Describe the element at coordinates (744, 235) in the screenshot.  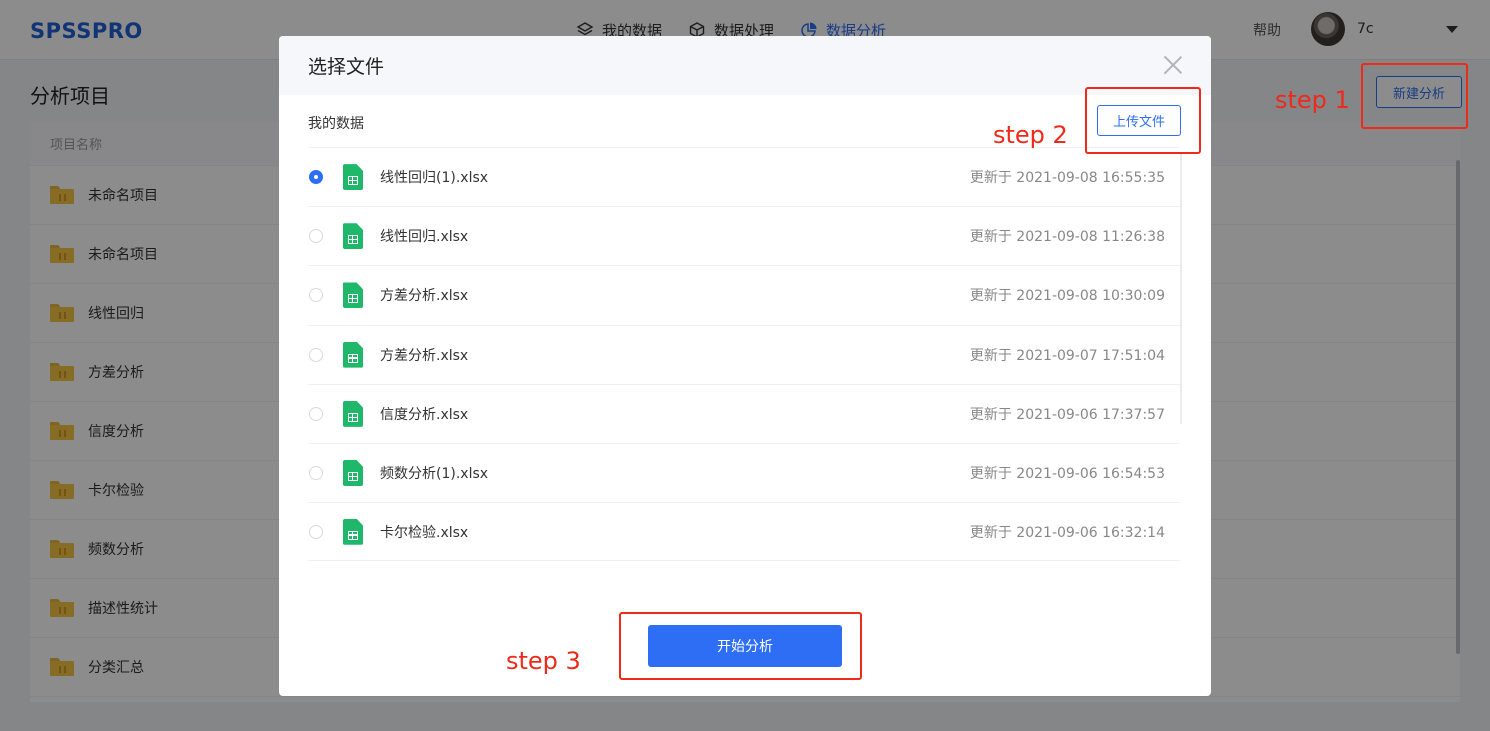
I see `list-item: 线性回归.xlsx 更新于 2021-09-08 11:26:38` at that location.